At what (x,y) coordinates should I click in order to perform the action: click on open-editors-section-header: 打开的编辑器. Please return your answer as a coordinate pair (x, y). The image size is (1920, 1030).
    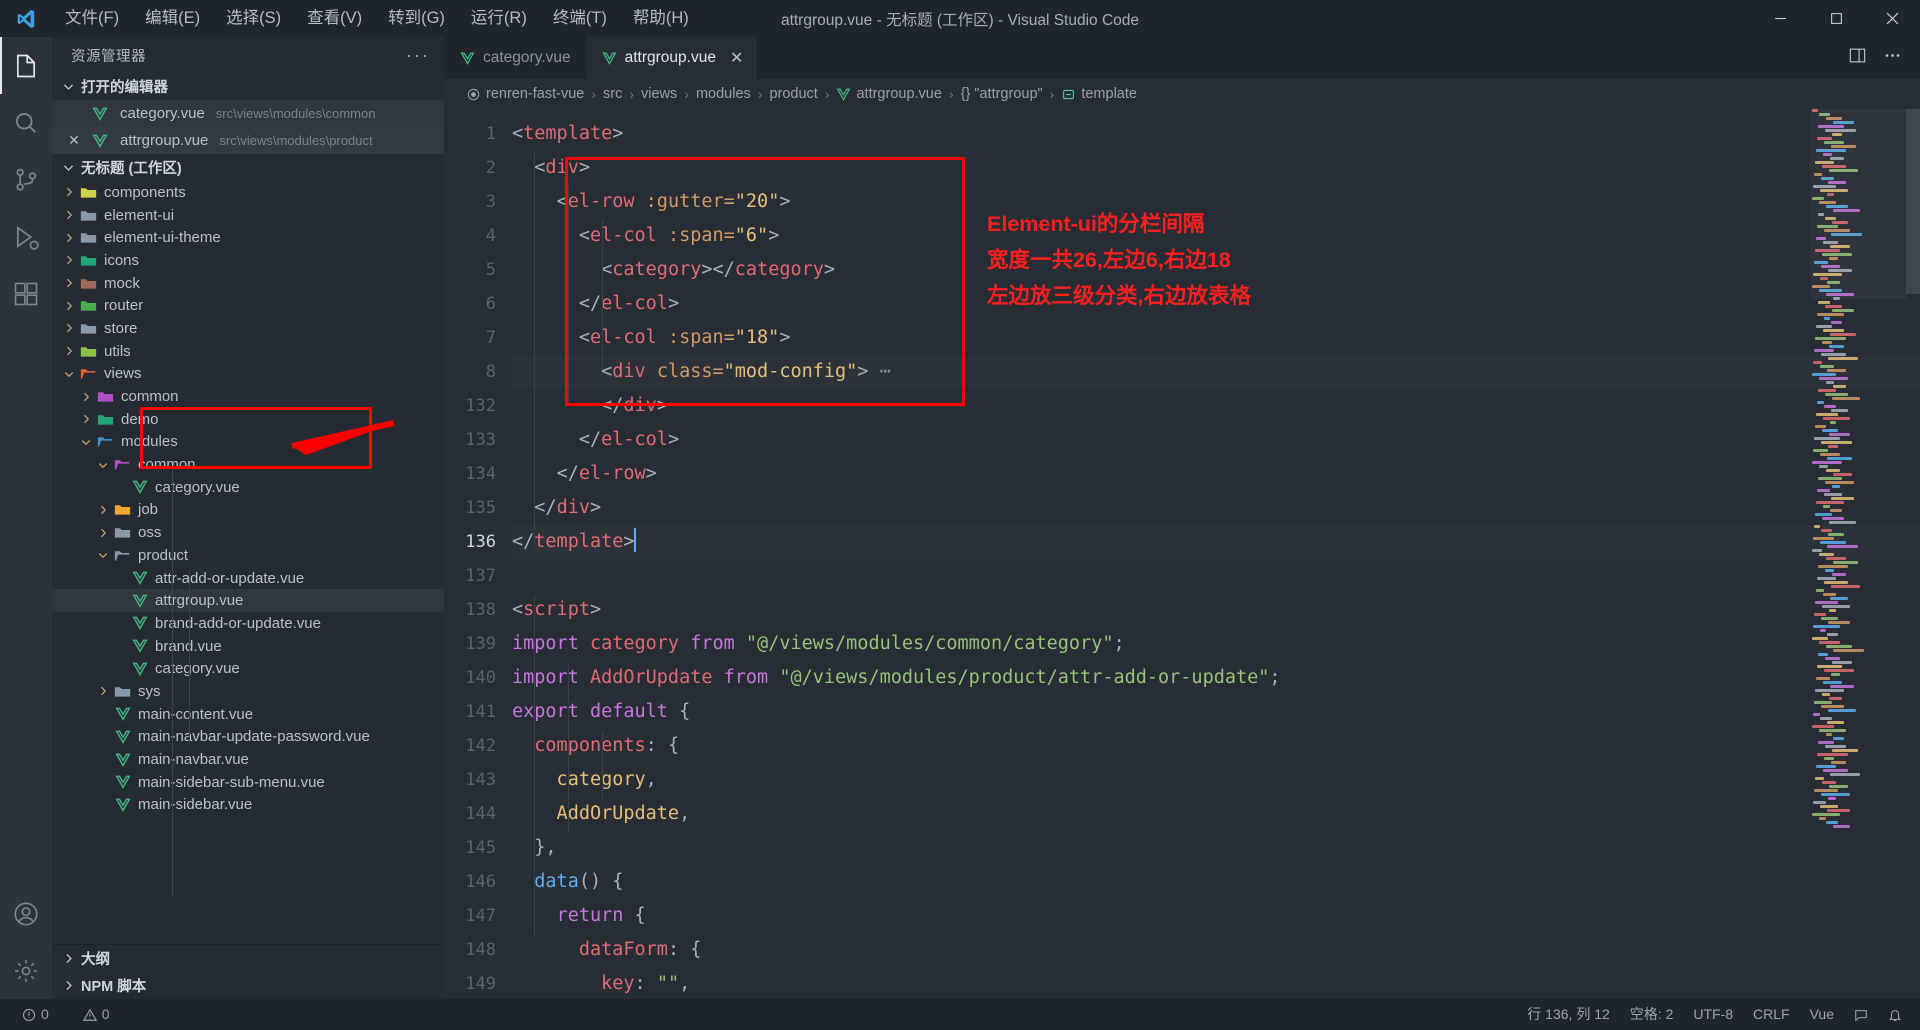
    Looking at the image, I should click on (248, 86).